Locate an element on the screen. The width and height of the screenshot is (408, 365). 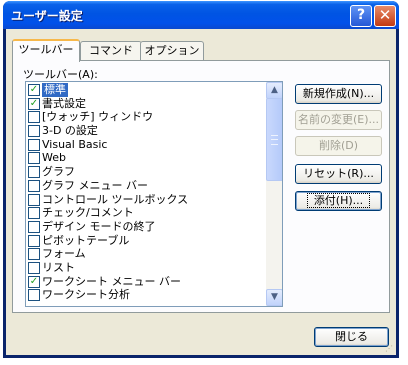
close-label: 閉じる is located at coordinates (351, 336).